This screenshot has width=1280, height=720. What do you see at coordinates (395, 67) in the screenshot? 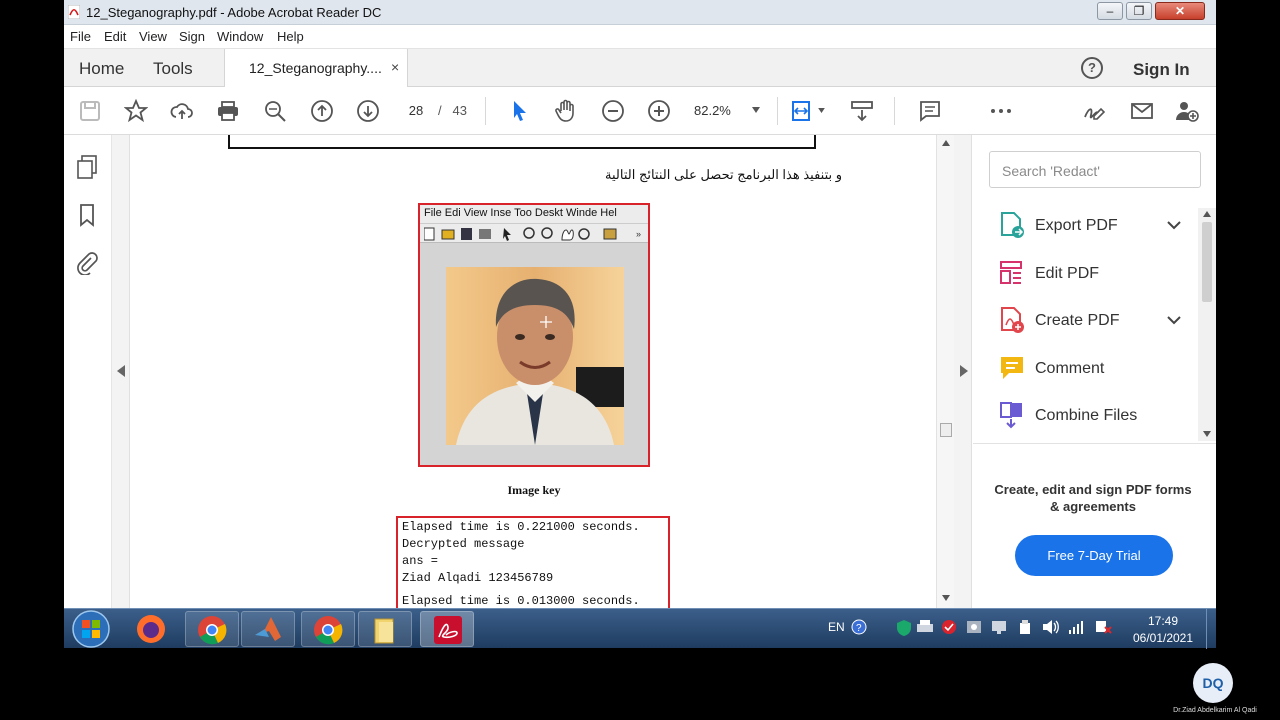
I see `close-tab-icon: ×` at bounding box center [395, 67].